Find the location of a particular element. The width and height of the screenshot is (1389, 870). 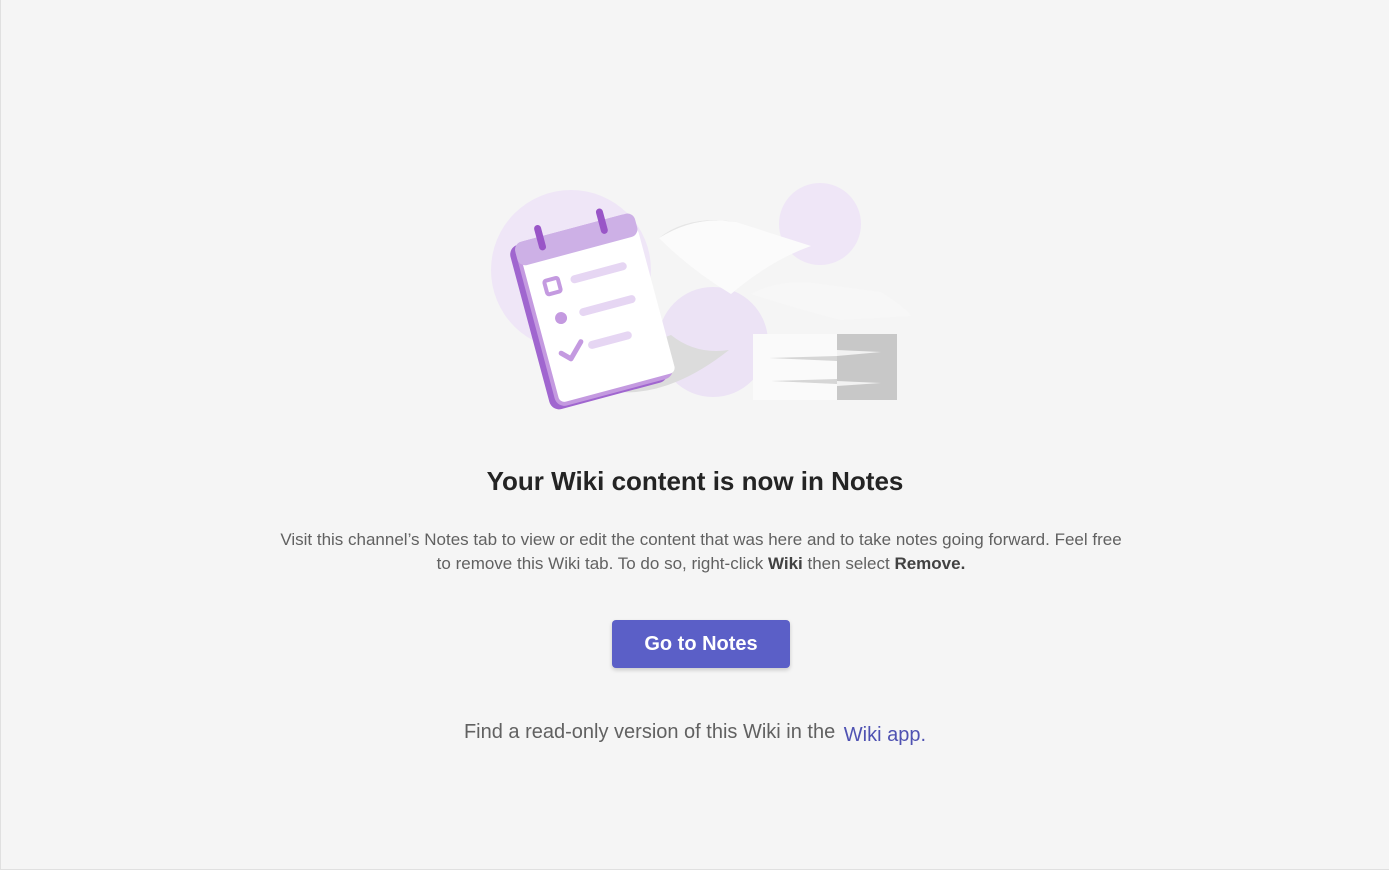

wiki-app-link: Wiki app. is located at coordinates (885, 735).